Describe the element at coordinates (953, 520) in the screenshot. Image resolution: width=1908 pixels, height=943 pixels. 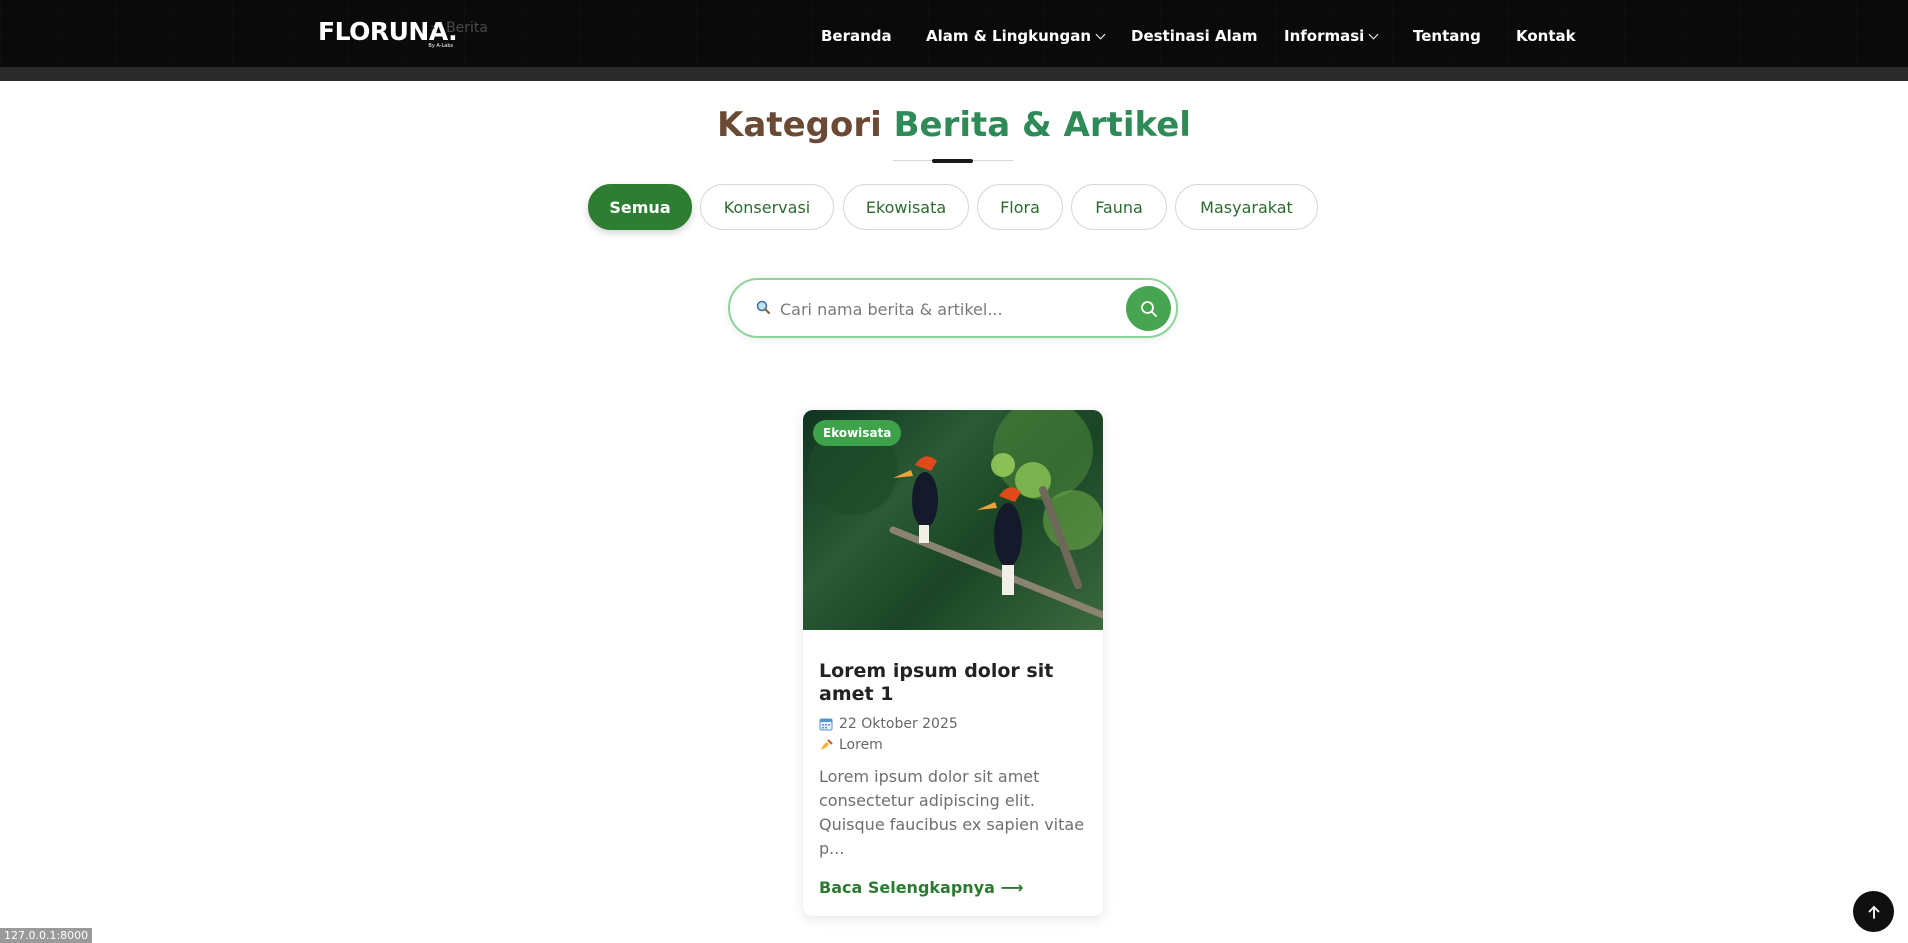
I see `article-image: Ekowisata` at that location.